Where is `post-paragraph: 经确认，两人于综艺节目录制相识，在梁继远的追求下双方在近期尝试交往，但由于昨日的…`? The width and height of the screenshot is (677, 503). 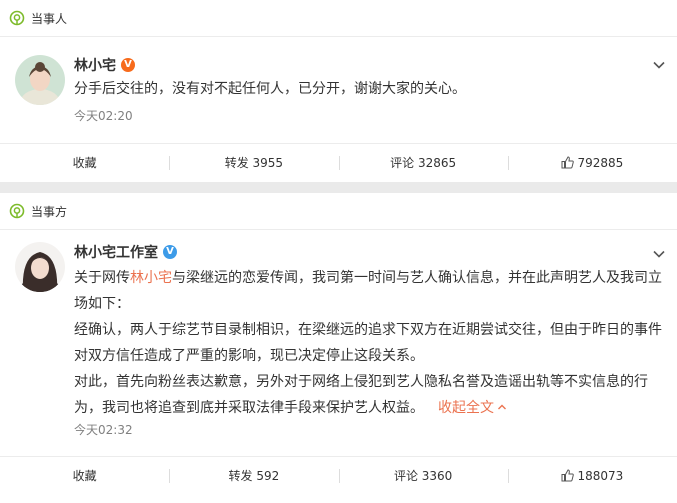
post-paragraph: 经确认，两人于综艺节目录制相识，在梁继远的追求下双方在近期尝试交往，但由于昨日的… is located at coordinates (368, 343).